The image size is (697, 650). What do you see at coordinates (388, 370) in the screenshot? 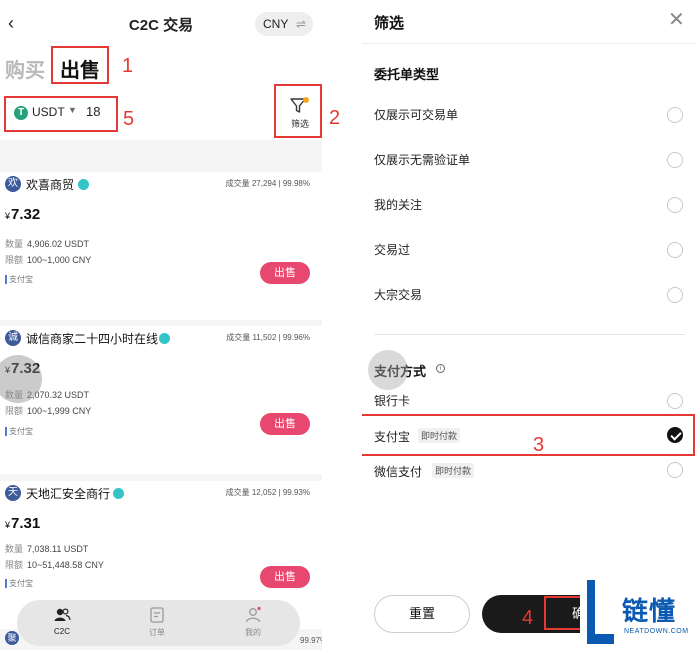
I see `touch-indicator` at bounding box center [388, 370].